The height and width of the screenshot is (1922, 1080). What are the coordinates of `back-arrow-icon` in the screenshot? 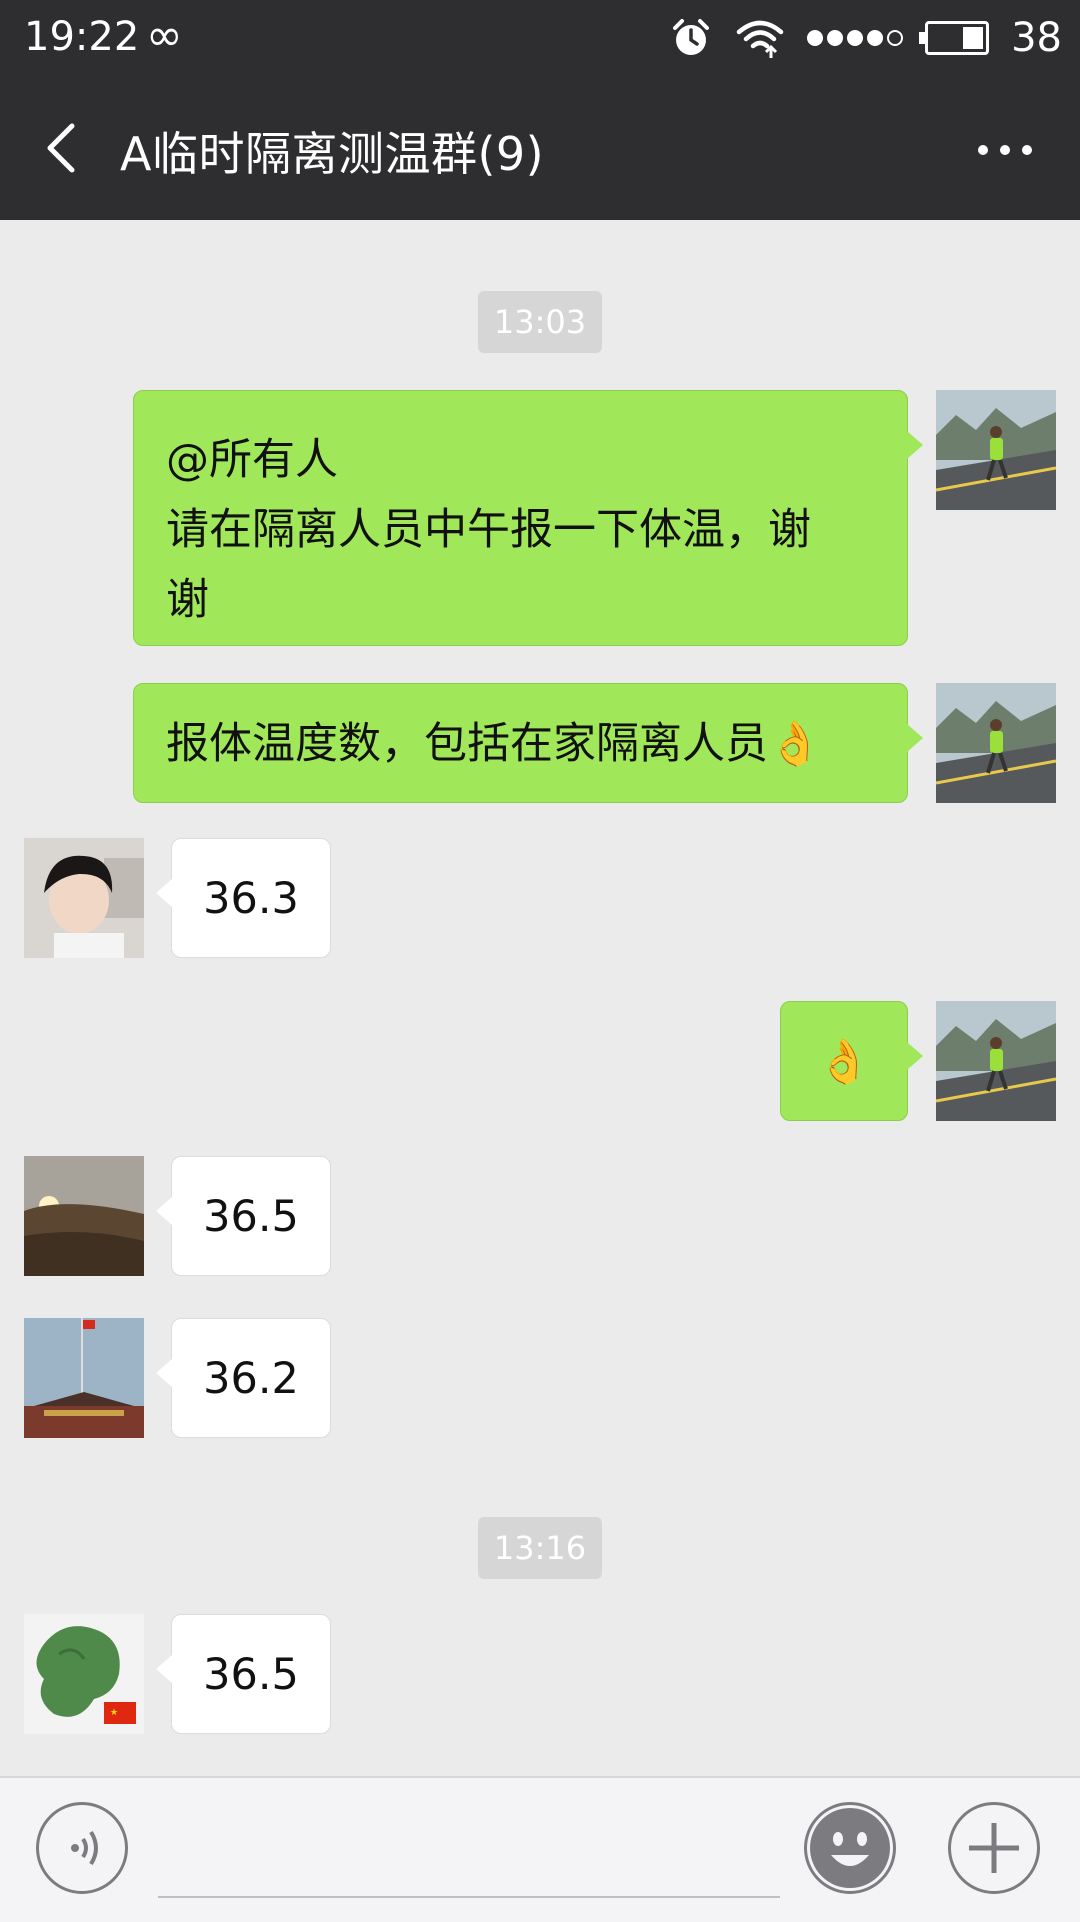 It's located at (64, 148).